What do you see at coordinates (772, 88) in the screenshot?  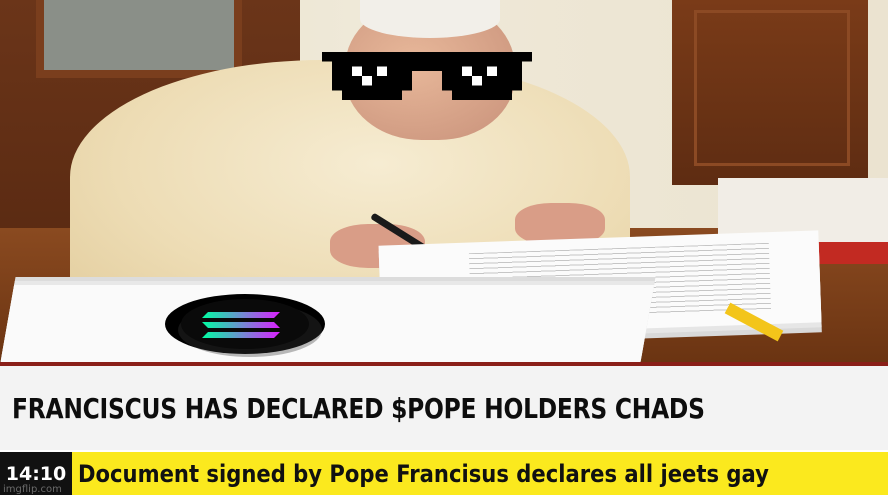 I see `door-panel` at bounding box center [772, 88].